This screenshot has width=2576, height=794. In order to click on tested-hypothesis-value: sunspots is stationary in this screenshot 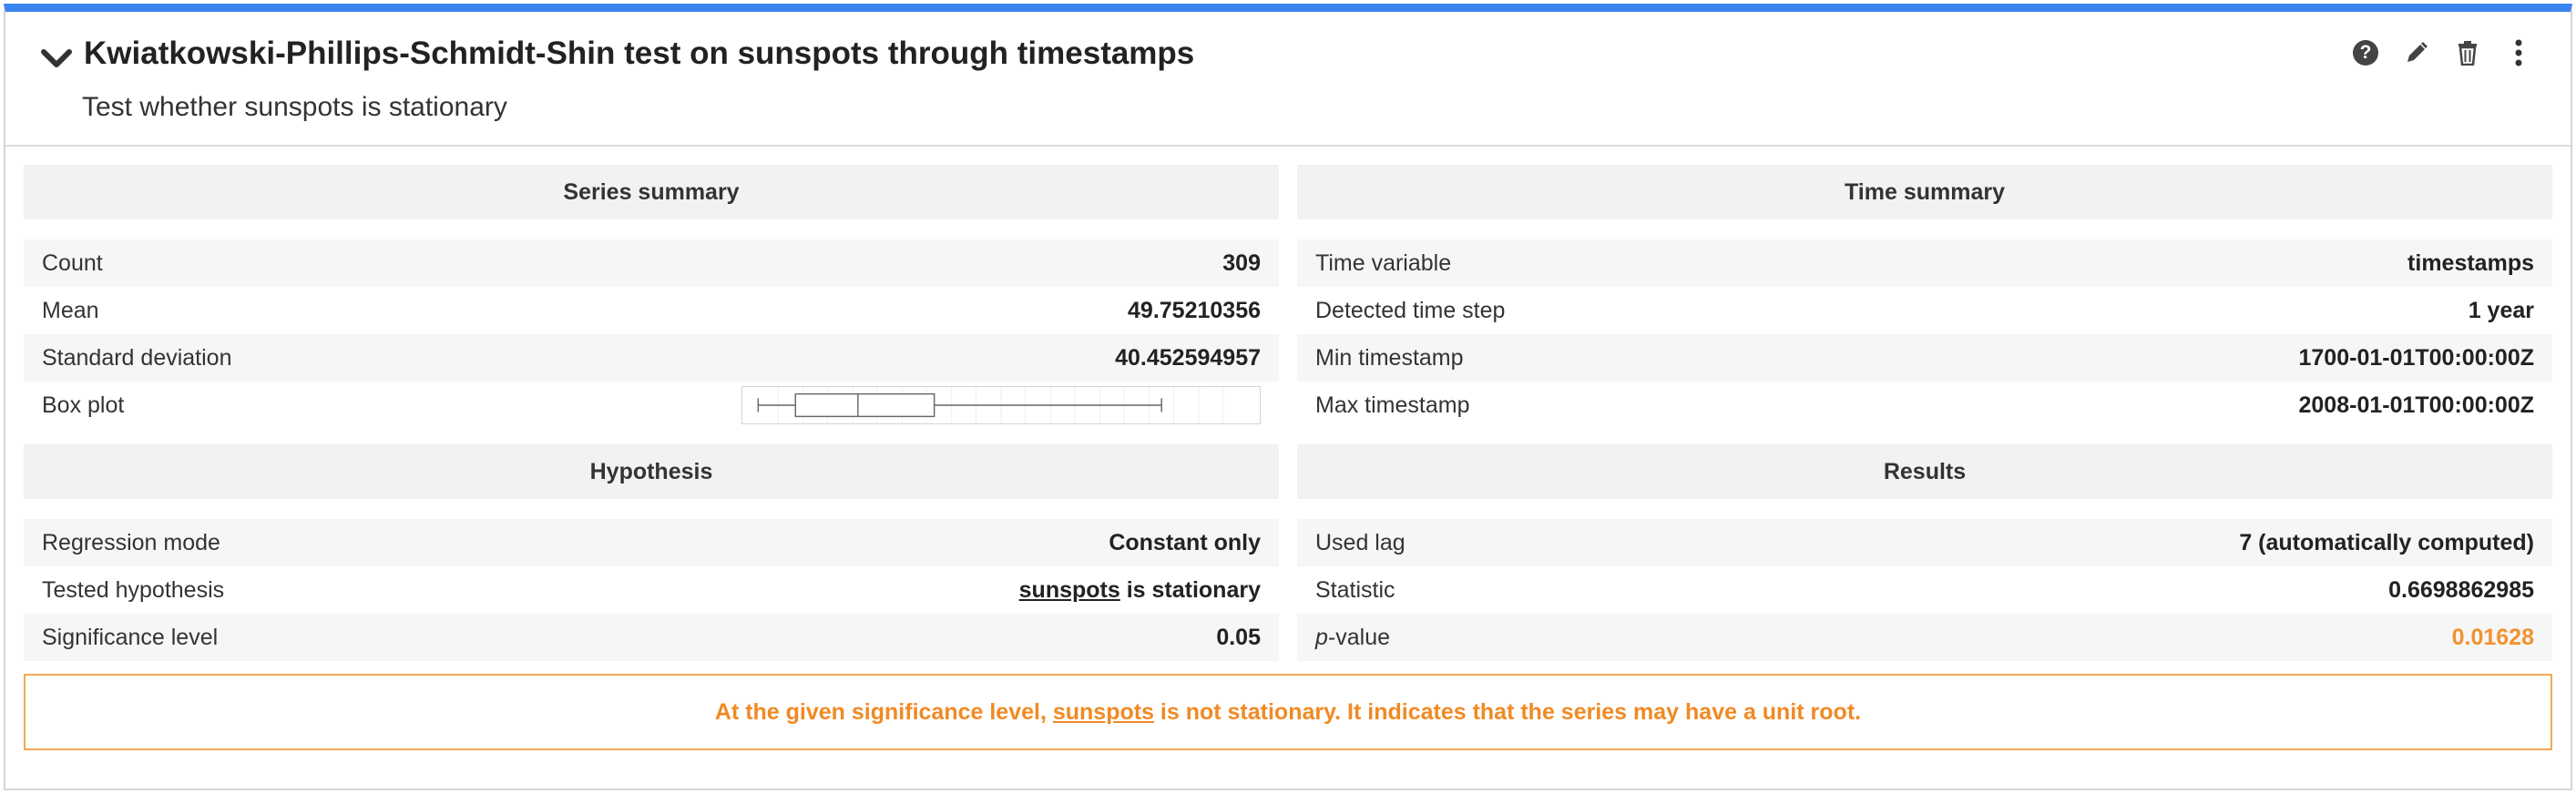, I will do `click(1139, 589)`.